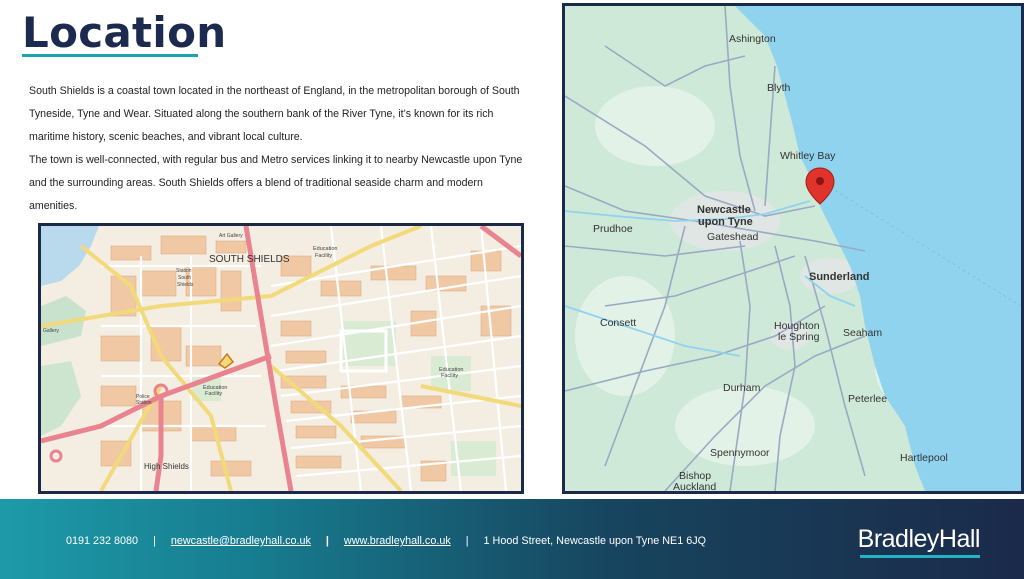  What do you see at coordinates (779, 88) in the screenshot?
I see `place-blyth: Blyth` at bounding box center [779, 88].